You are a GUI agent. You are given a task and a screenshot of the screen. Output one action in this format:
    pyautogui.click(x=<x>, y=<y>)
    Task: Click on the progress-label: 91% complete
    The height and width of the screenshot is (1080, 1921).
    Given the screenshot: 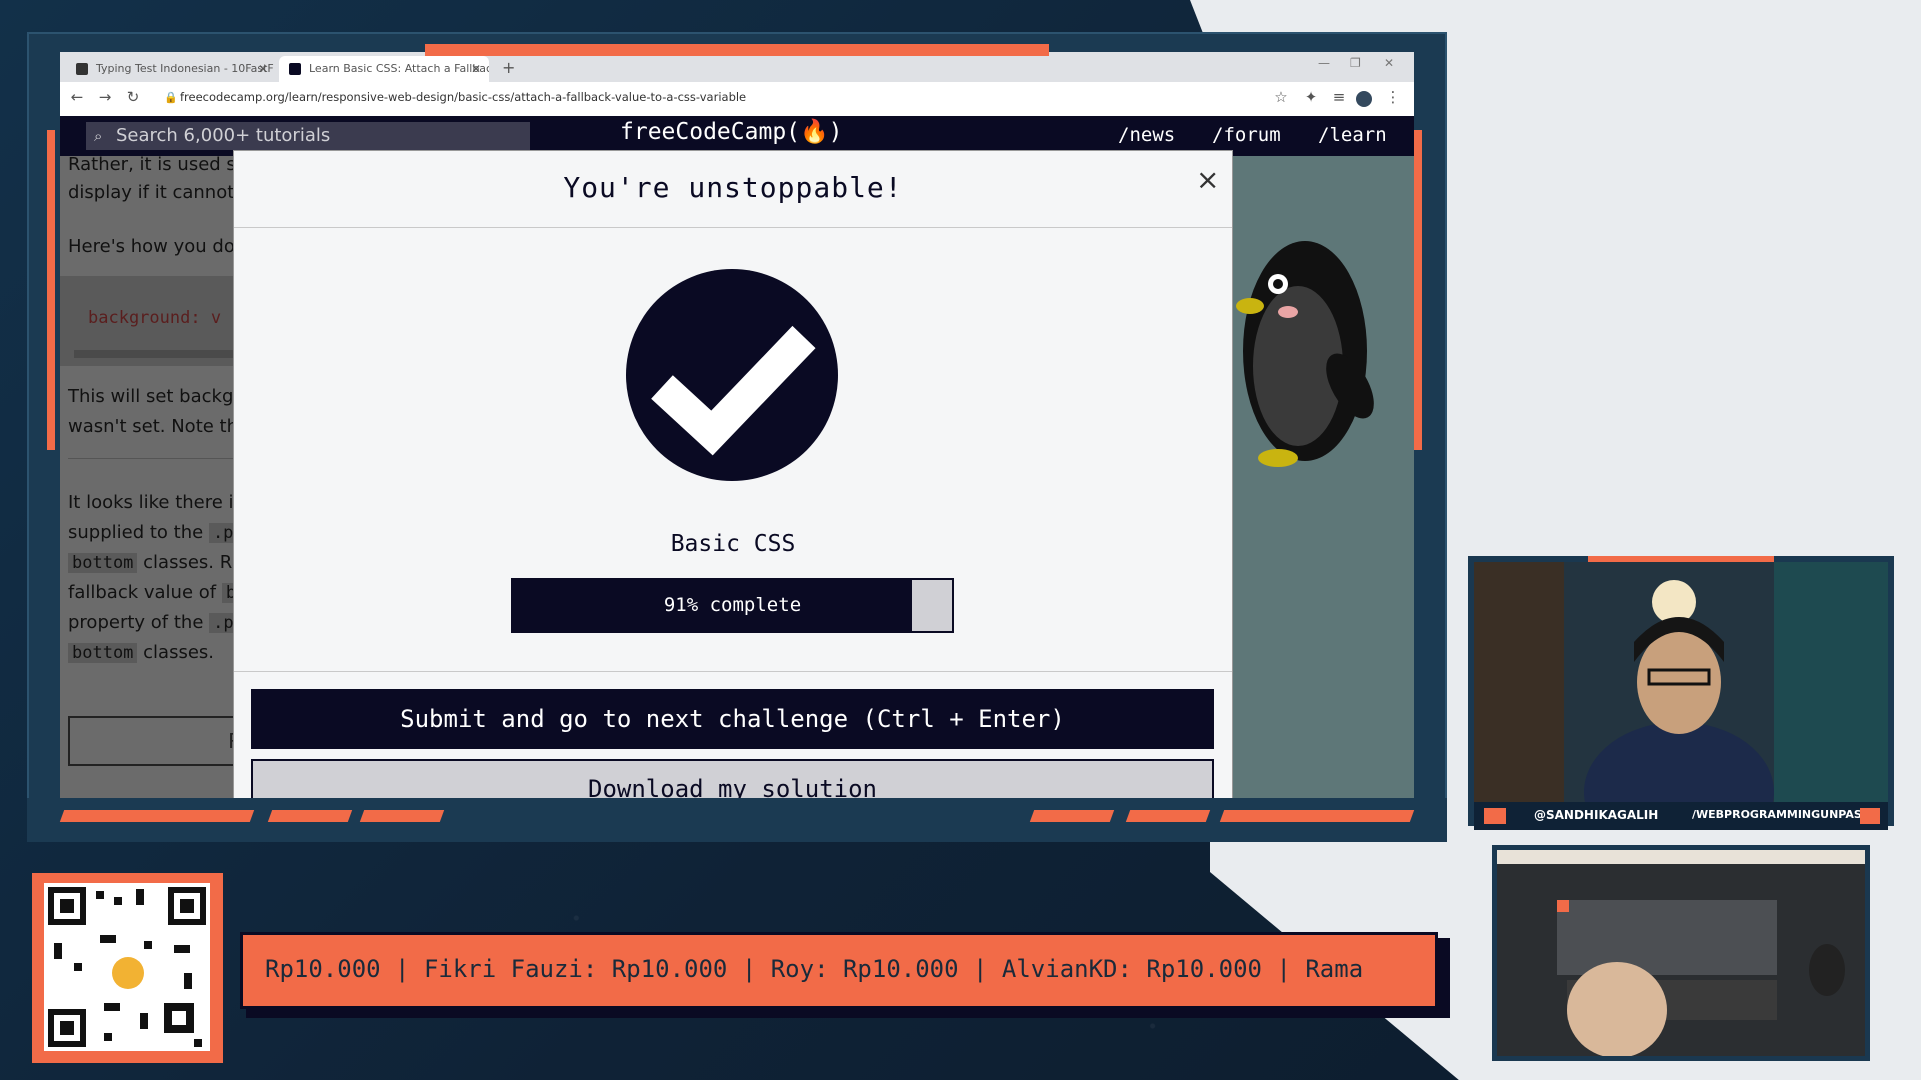 What is the action you would take?
    pyautogui.click(x=732, y=605)
    